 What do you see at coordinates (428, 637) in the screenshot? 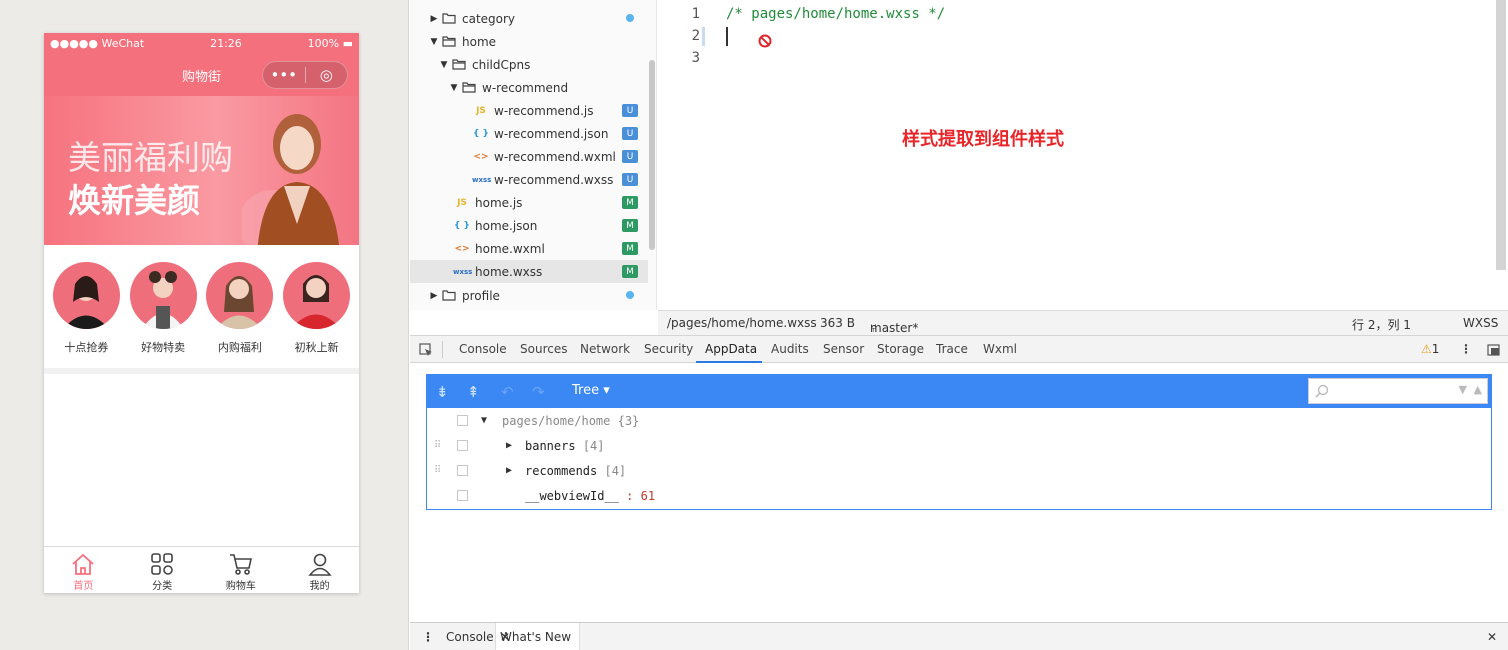
I see `drawer-menu-icon: ⋮` at bounding box center [428, 637].